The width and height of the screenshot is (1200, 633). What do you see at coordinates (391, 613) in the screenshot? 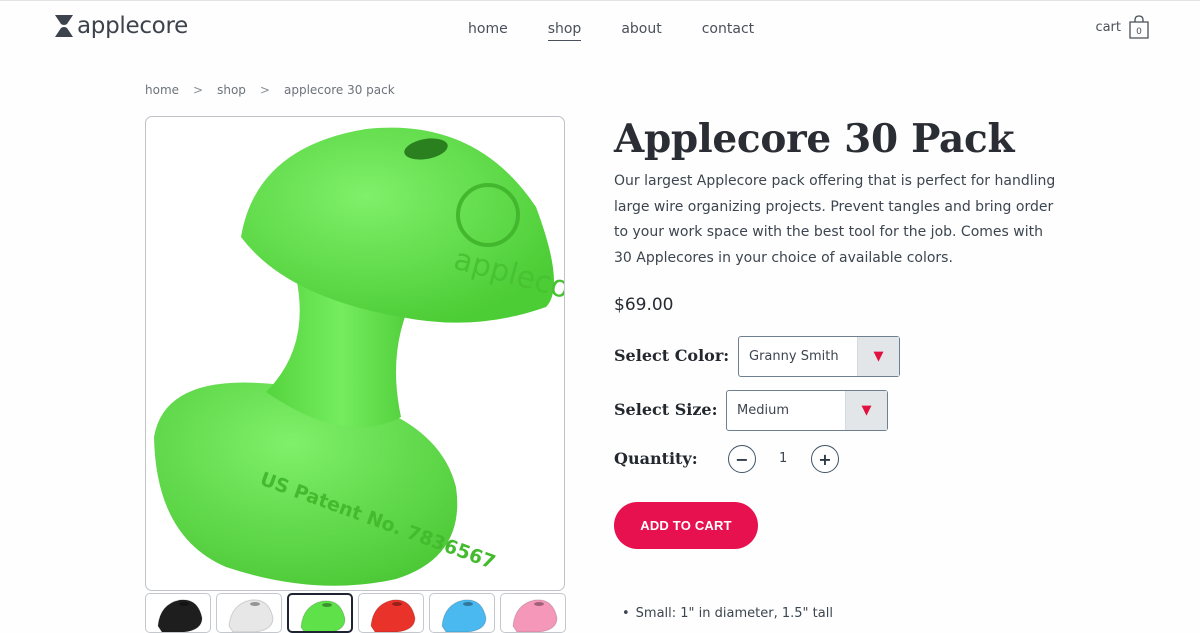
I see `thumbnail-red` at bounding box center [391, 613].